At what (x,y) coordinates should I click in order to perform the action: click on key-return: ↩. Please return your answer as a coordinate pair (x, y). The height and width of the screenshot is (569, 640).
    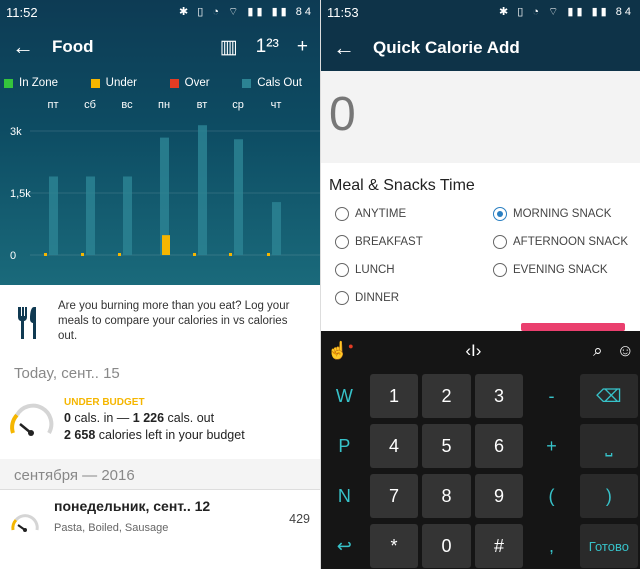
    Looking at the image, I should click on (344, 546).